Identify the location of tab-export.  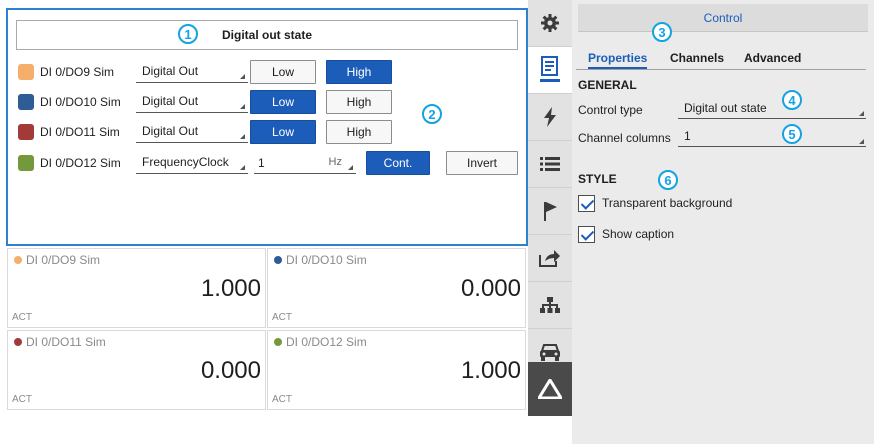
(550, 258).